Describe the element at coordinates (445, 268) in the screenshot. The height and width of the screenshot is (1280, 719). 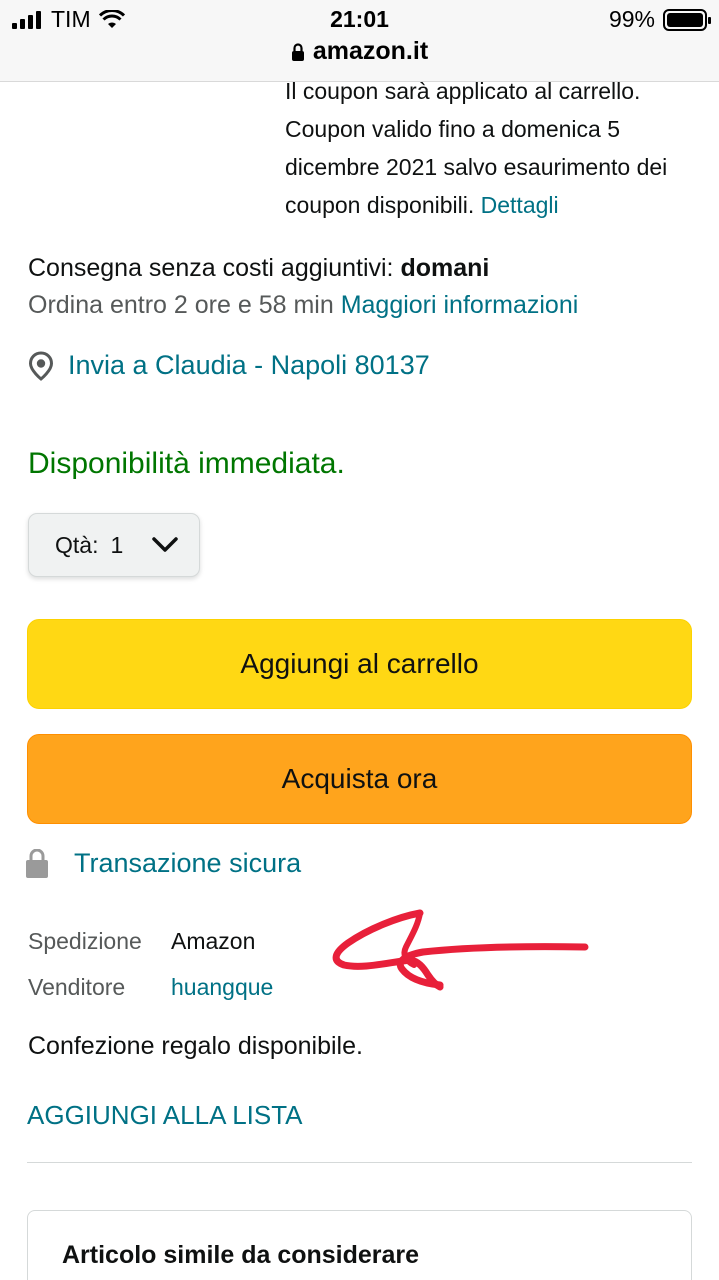
I see `delivery-day: domani` at that location.